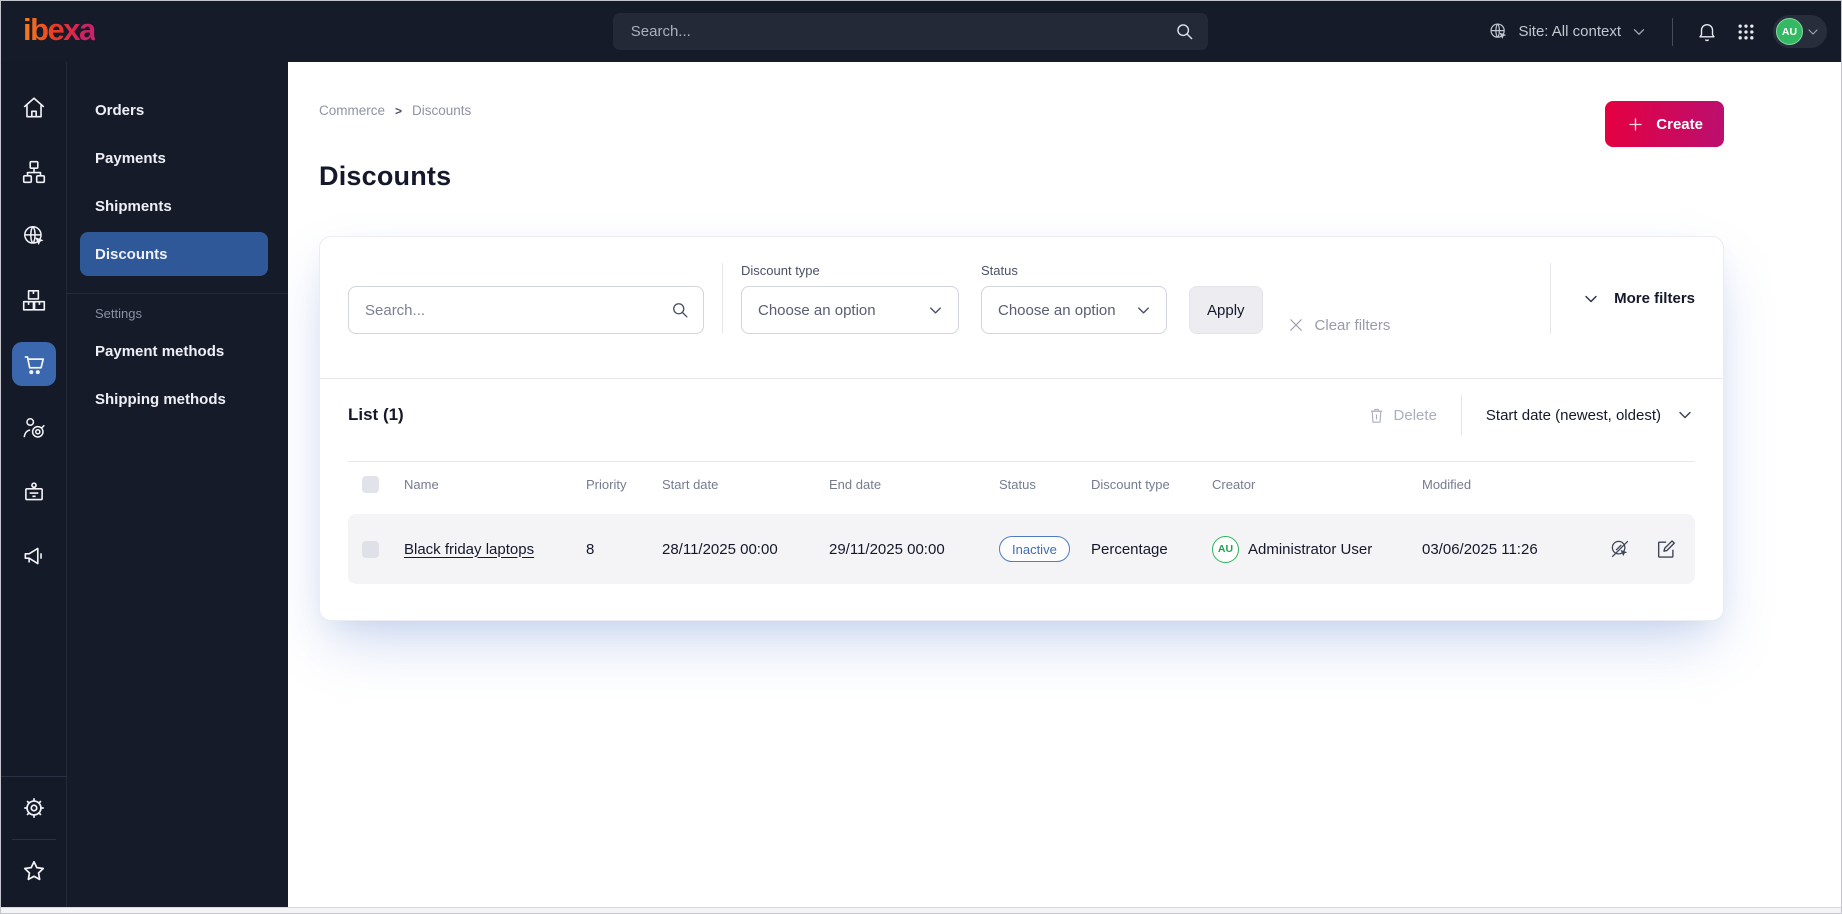 The image size is (1842, 914). What do you see at coordinates (385, 176) in the screenshot?
I see `page-title: Discounts` at bounding box center [385, 176].